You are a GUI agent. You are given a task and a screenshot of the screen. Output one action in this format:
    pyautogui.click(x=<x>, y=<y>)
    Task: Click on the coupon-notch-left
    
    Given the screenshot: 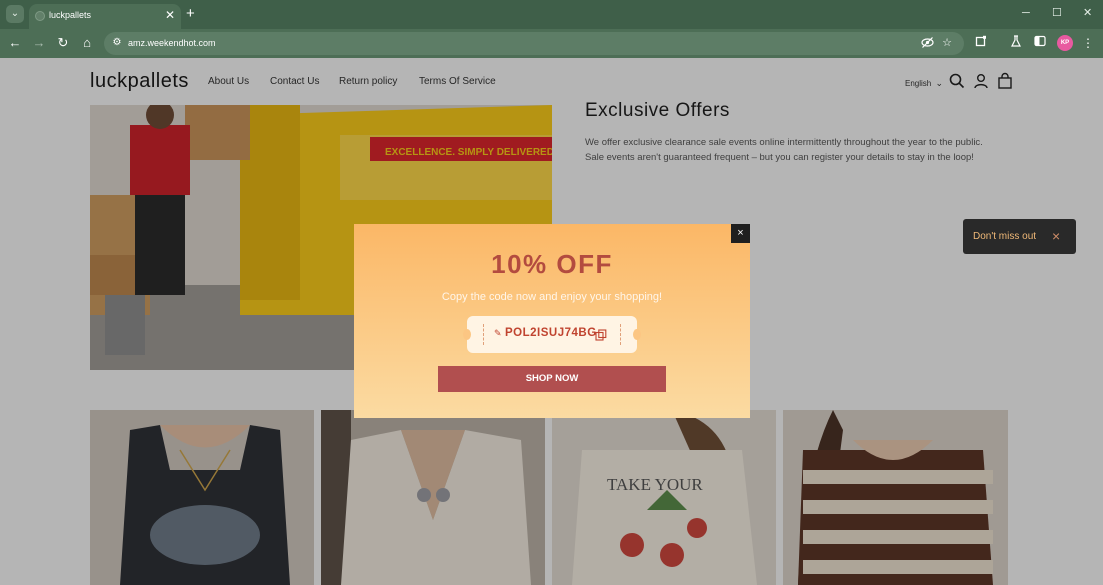 What is the action you would take?
    pyautogui.click(x=467, y=334)
    